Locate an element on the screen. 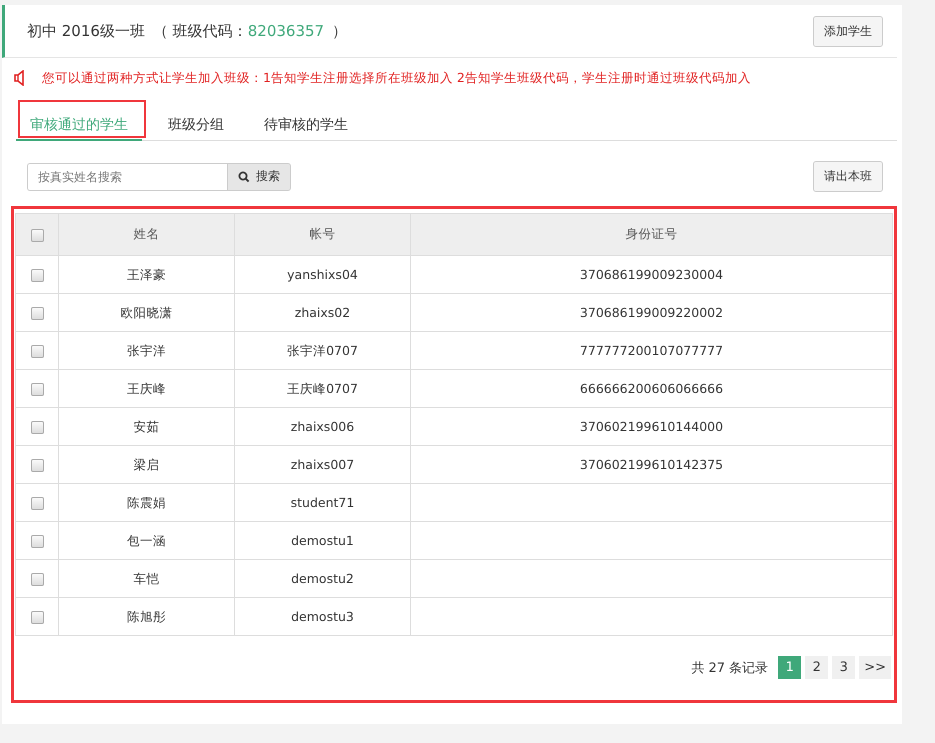 The width and height of the screenshot is (935, 743). table-cell: 370602199610142375 is located at coordinates (652, 464).